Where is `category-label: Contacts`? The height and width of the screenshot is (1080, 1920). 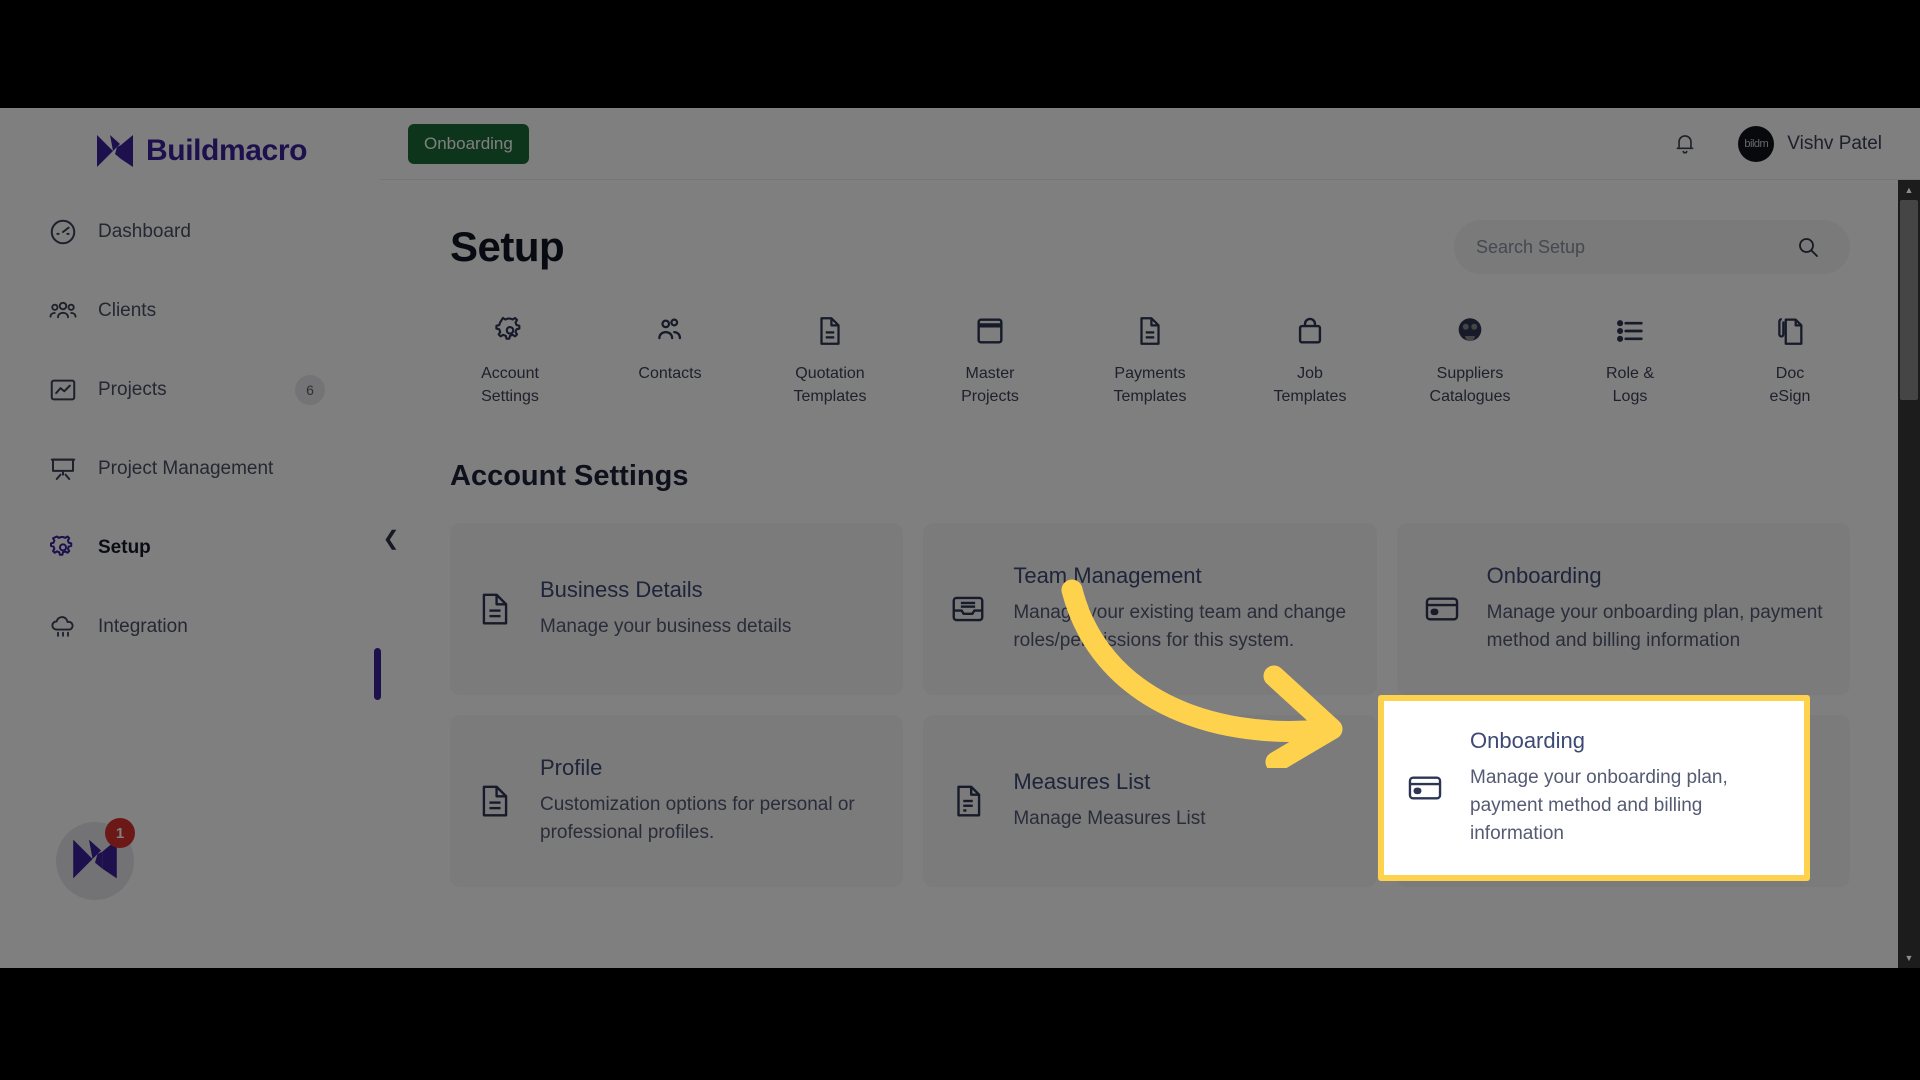 category-label: Contacts is located at coordinates (670, 373).